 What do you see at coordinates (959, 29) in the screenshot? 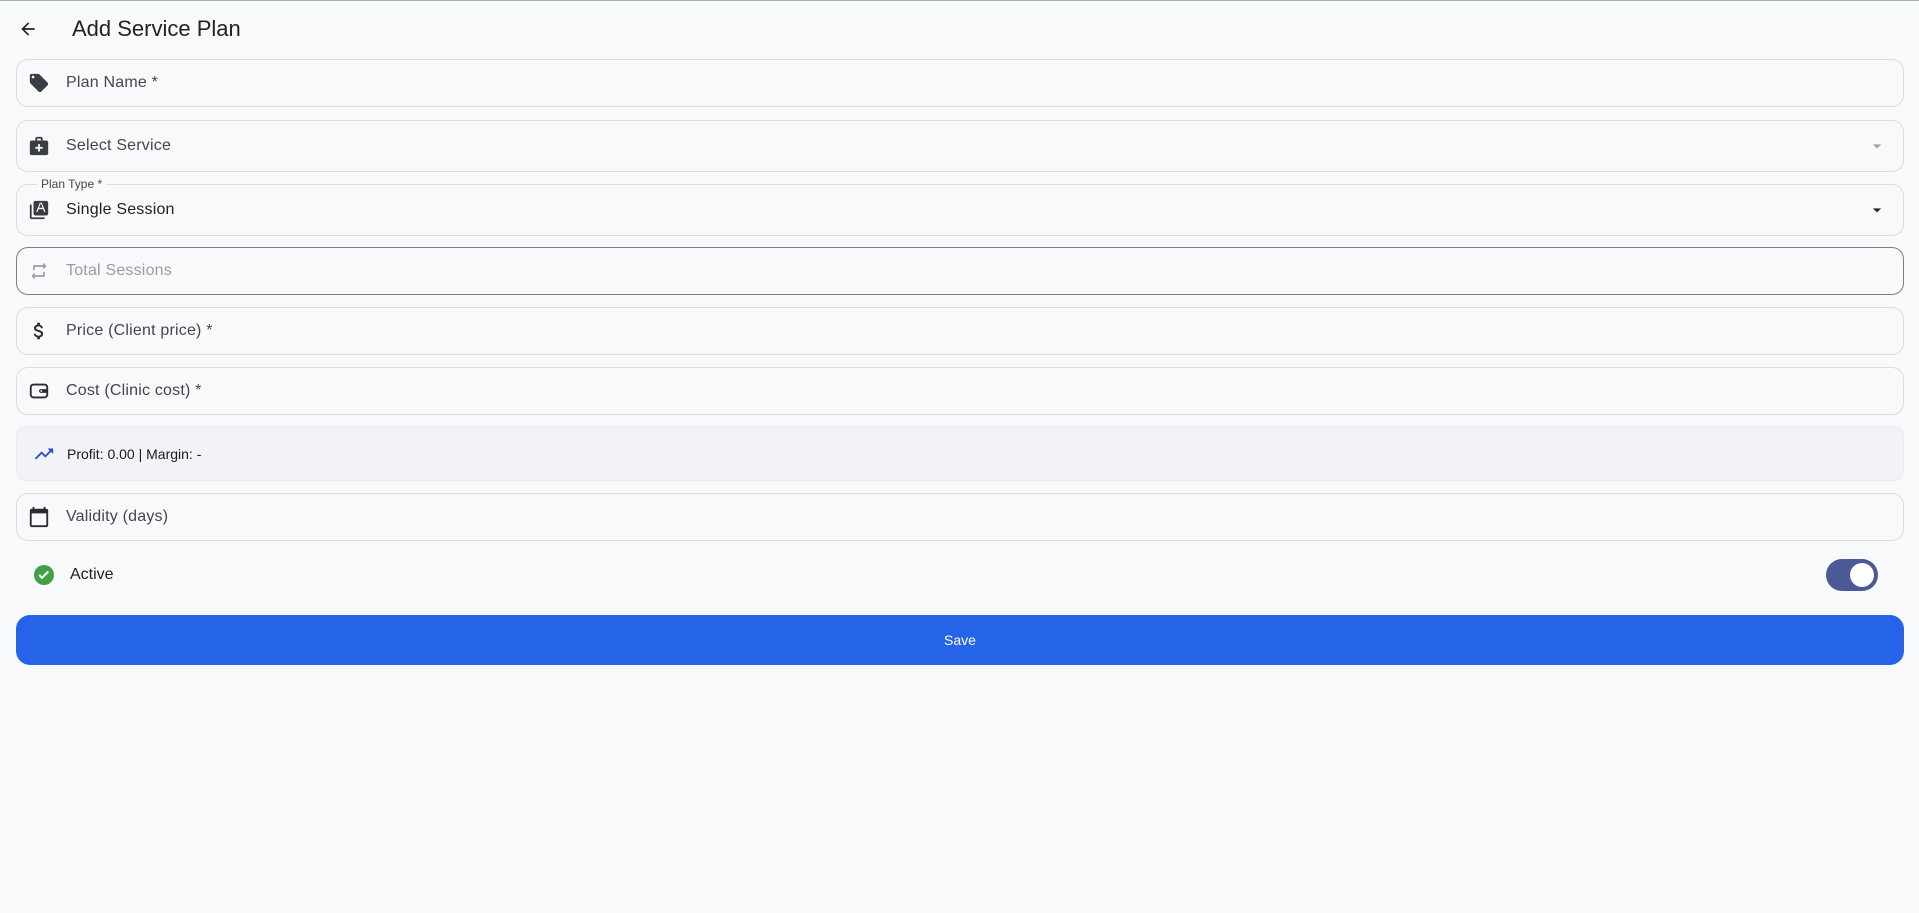
I see `app-bar: Add Service Plan` at bounding box center [959, 29].